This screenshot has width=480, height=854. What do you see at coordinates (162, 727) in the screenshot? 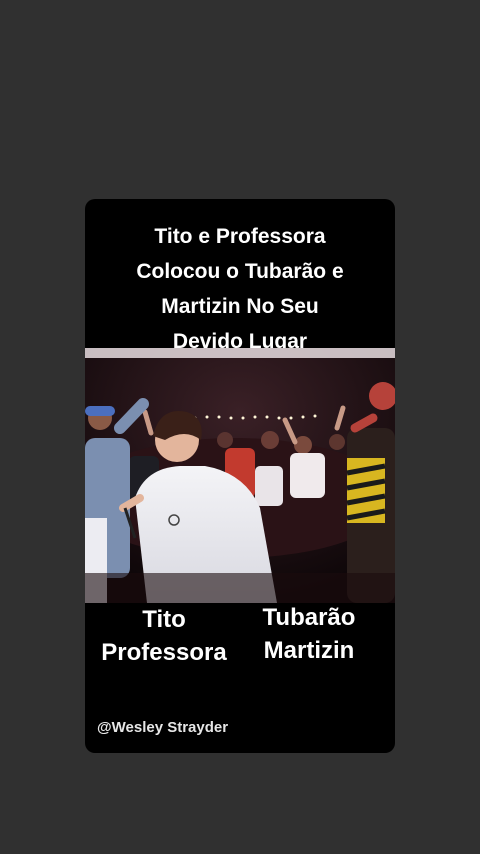
I see `credit-handle: @Wesley Strayder` at bounding box center [162, 727].